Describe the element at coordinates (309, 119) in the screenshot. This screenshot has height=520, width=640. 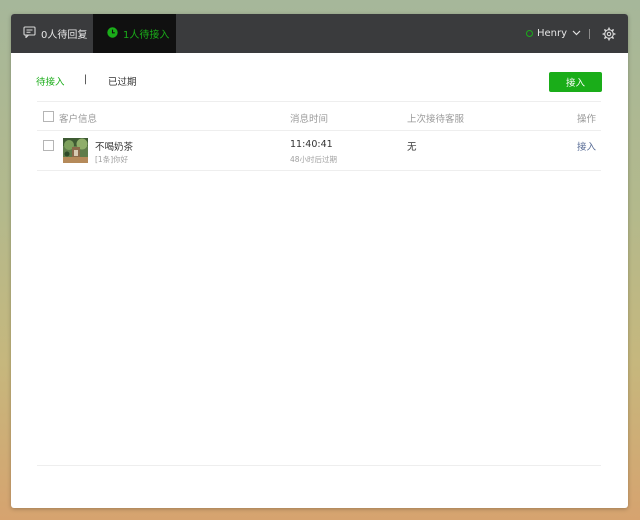
I see `column-header-time: 消息时间` at that location.